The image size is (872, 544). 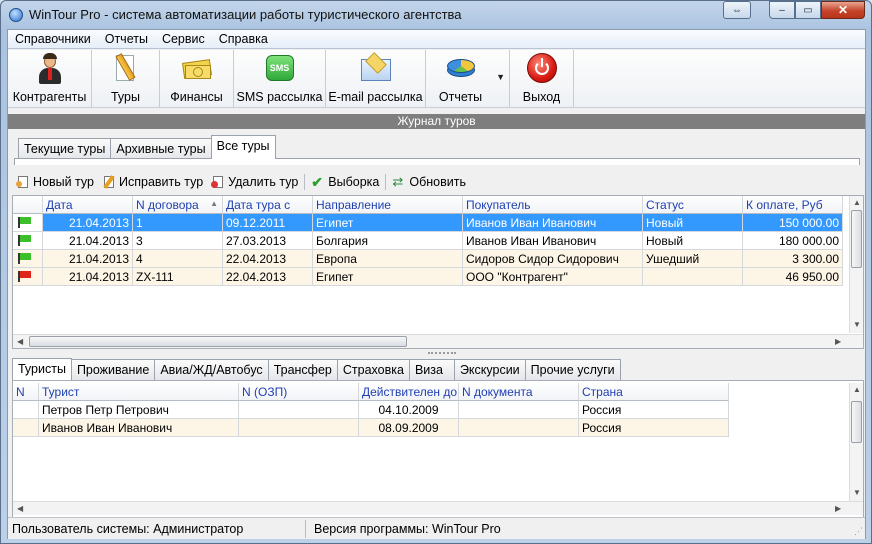 What do you see at coordinates (280, 69) in the screenshot?
I see `sms-icon: SMS` at bounding box center [280, 69].